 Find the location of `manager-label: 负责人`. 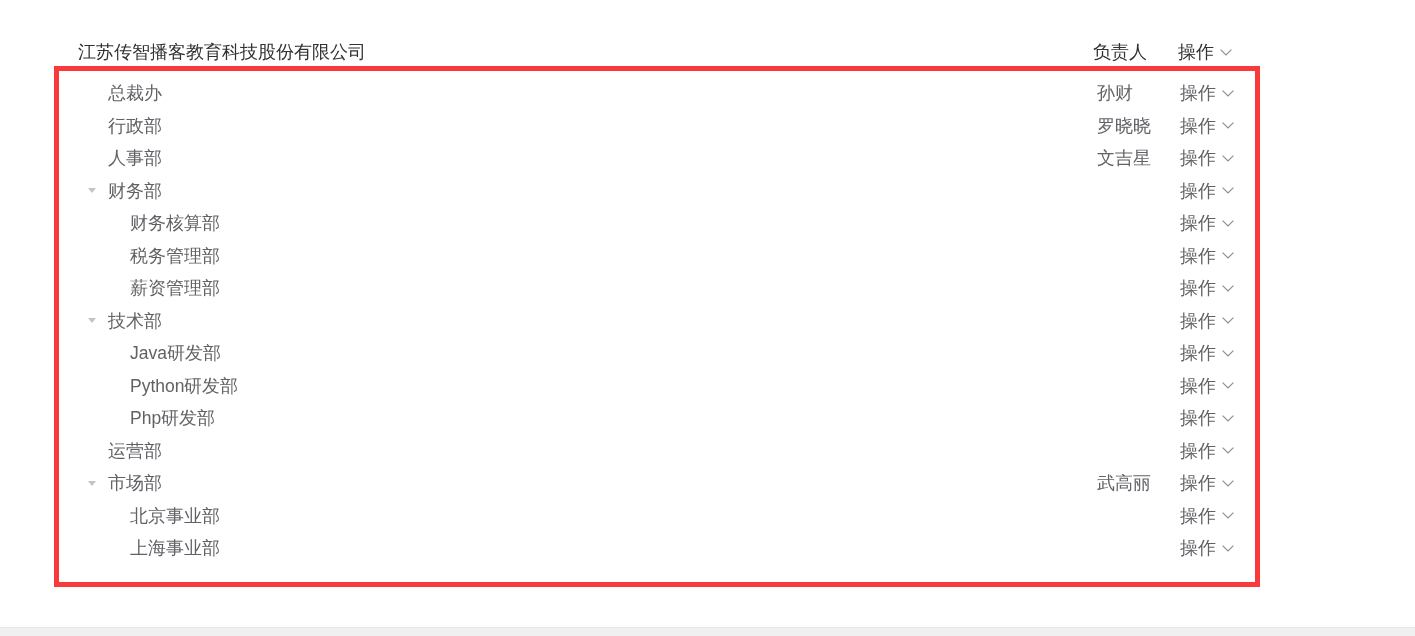

manager-label: 负责人 is located at coordinates (1120, 52).